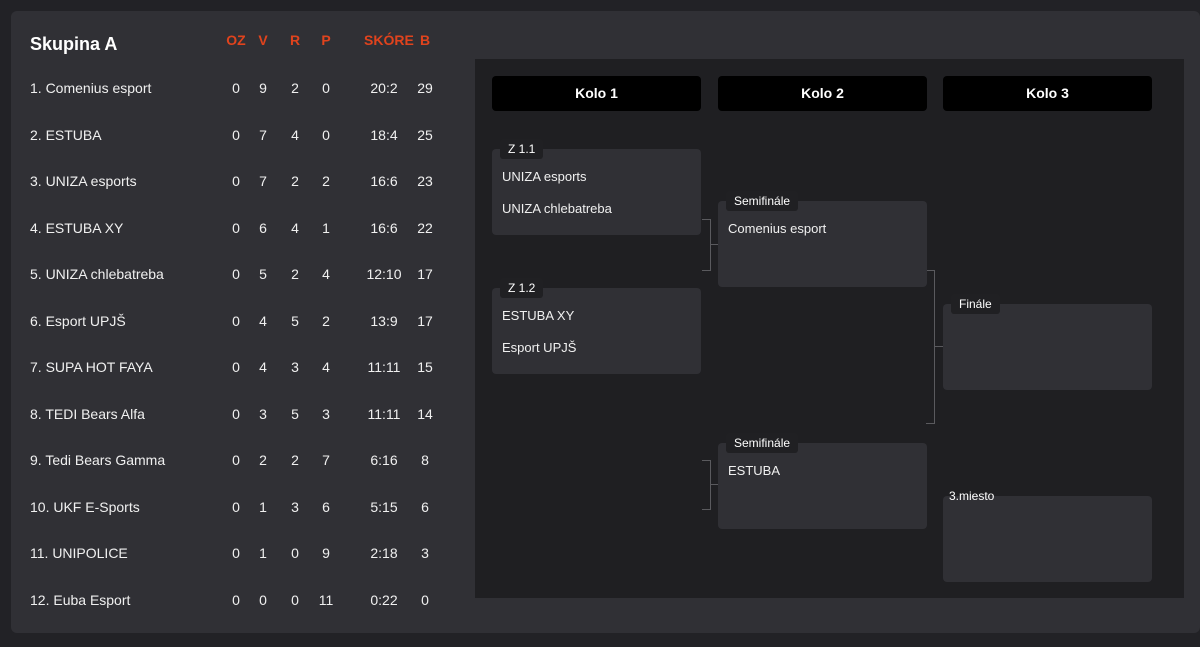 The width and height of the screenshot is (1200, 647). Describe the element at coordinates (384, 320) in the screenshot. I see `cell-score: 13:9` at that location.